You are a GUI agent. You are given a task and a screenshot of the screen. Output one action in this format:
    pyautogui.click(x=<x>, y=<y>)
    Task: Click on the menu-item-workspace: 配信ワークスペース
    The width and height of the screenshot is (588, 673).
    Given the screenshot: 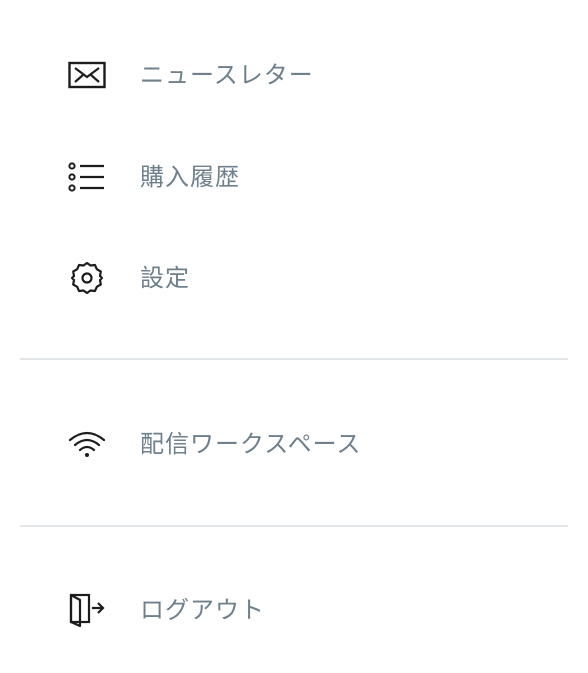 What is the action you would take?
    pyautogui.click(x=300, y=444)
    